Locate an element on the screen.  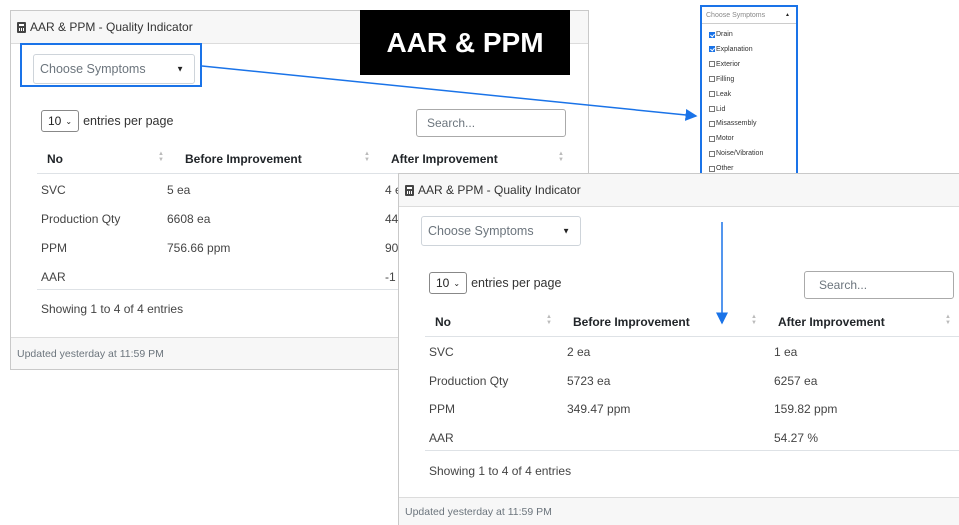
symptom-option: Other is located at coordinates (721, 168).